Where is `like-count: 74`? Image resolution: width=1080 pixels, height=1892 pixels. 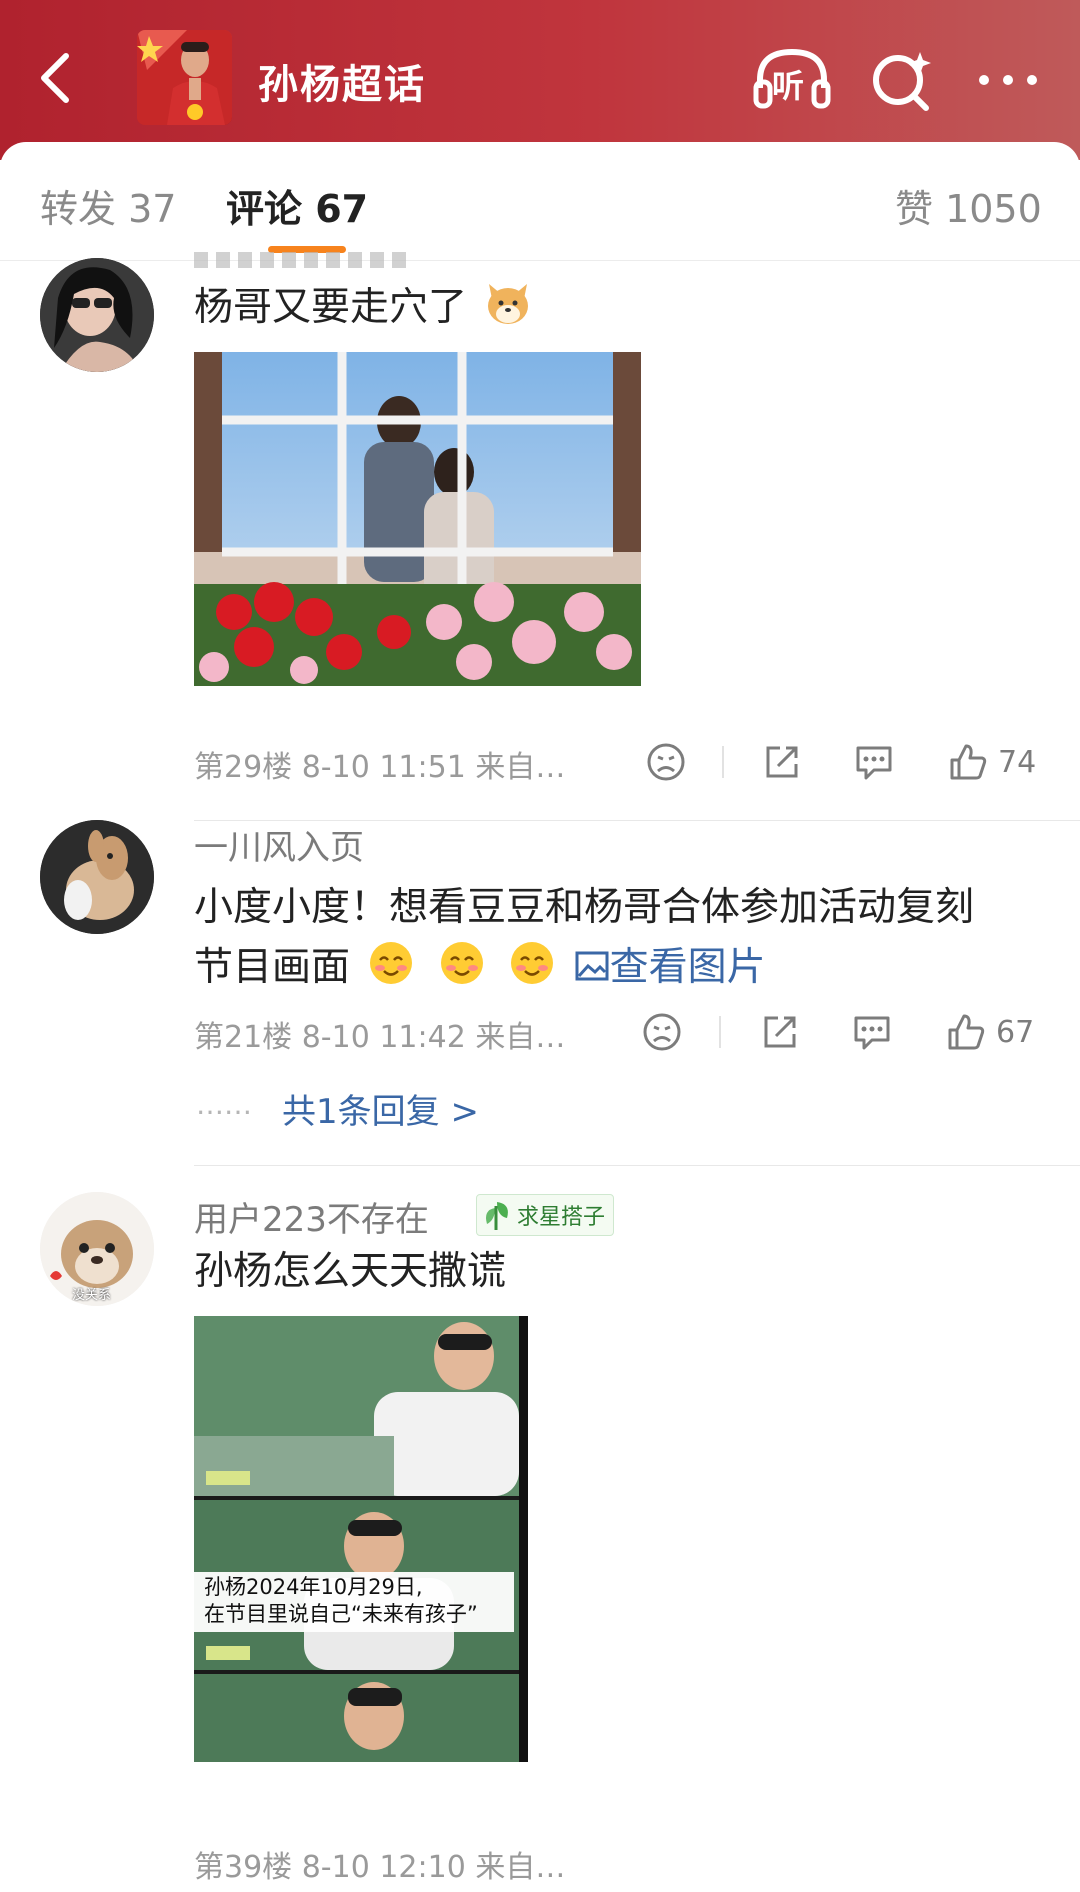
like-count: 74 is located at coordinates (1017, 762).